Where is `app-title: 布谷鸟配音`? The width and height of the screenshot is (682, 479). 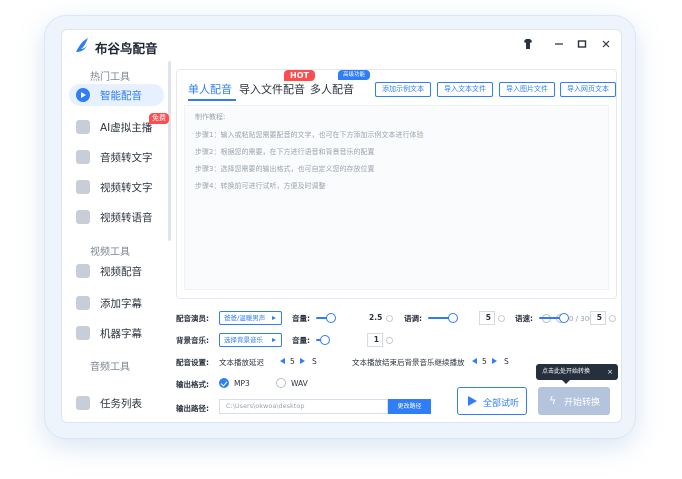
app-title: 布谷鸟配音 is located at coordinates (126, 48).